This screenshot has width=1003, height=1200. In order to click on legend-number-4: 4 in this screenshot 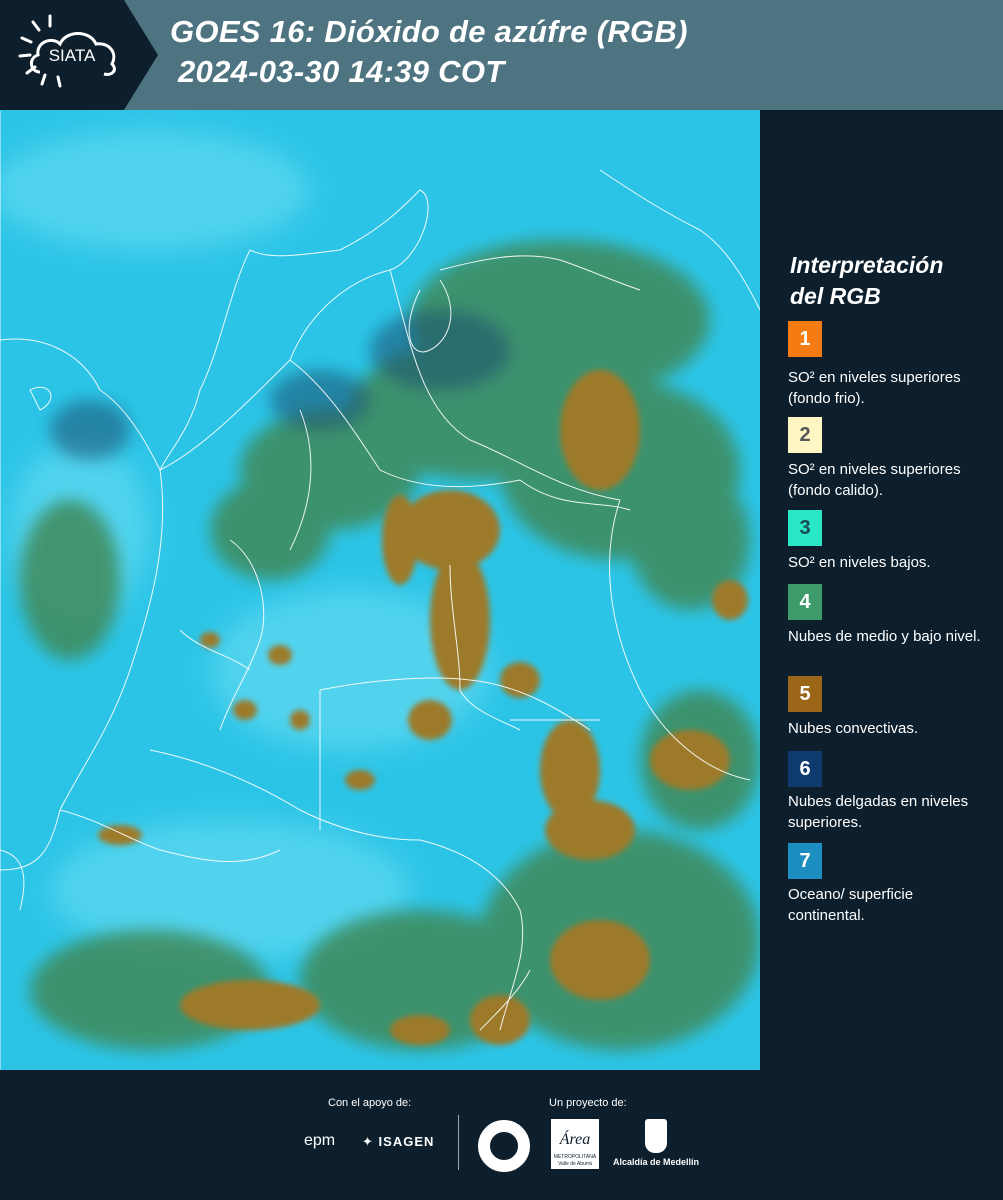, I will do `click(805, 601)`.